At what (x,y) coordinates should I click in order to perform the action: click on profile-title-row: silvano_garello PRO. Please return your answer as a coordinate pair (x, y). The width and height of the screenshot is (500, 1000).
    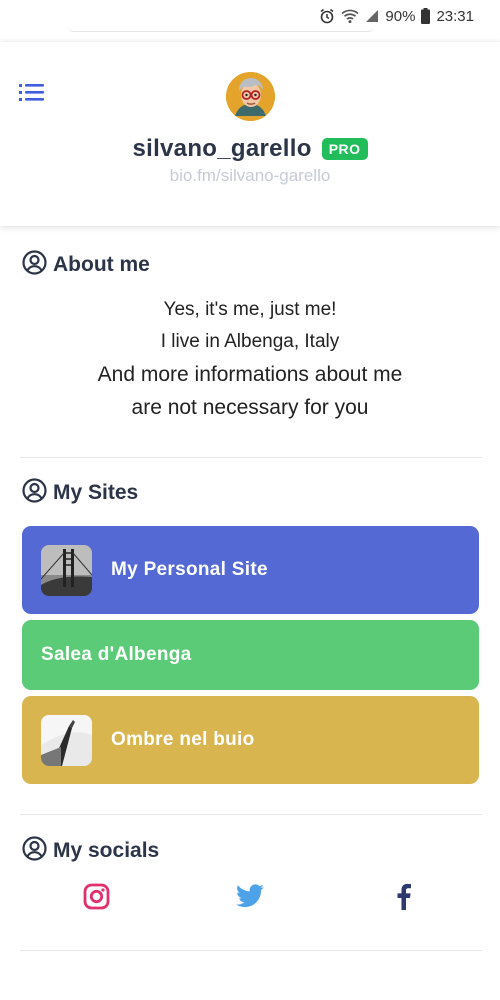
    Looking at the image, I should click on (250, 149).